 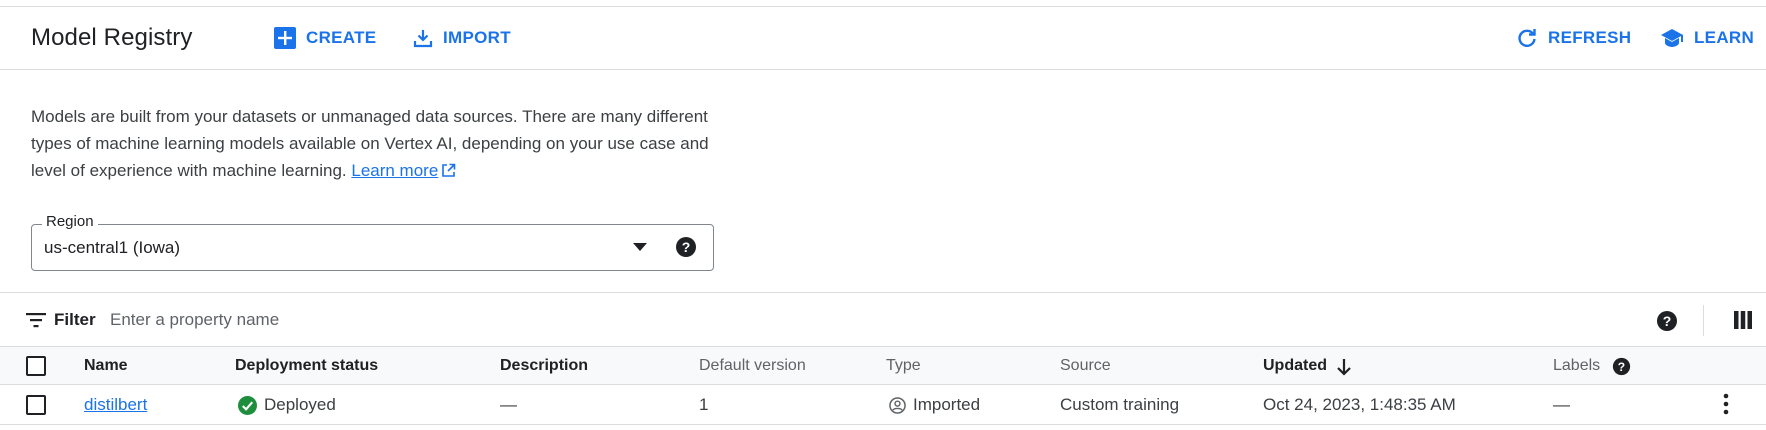 I want to click on description-cell: —, so click(x=508, y=404).